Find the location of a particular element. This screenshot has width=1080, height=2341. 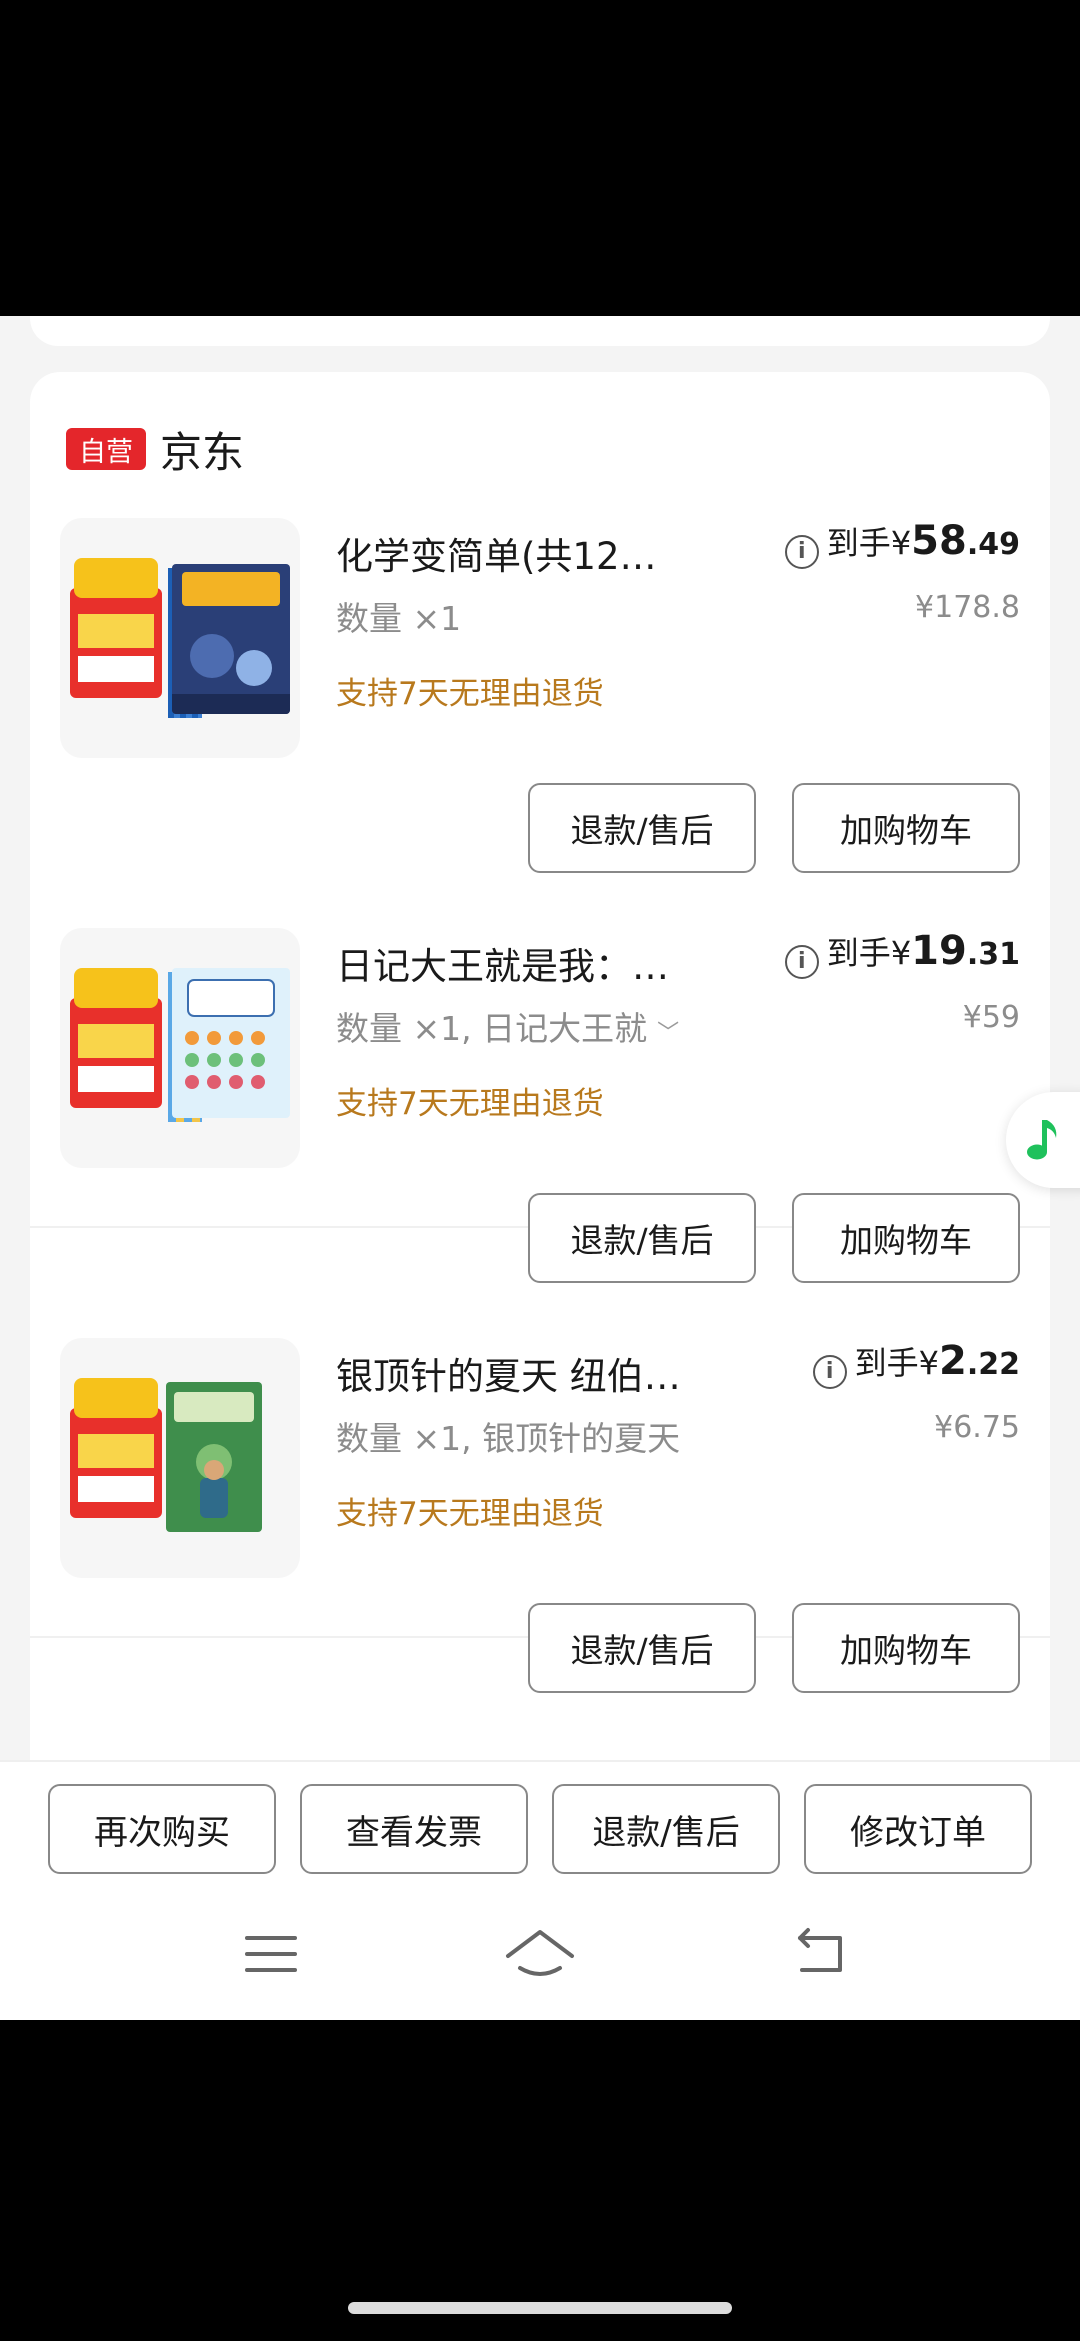

shop-header: 自营 京东 is located at coordinates (155, 450).